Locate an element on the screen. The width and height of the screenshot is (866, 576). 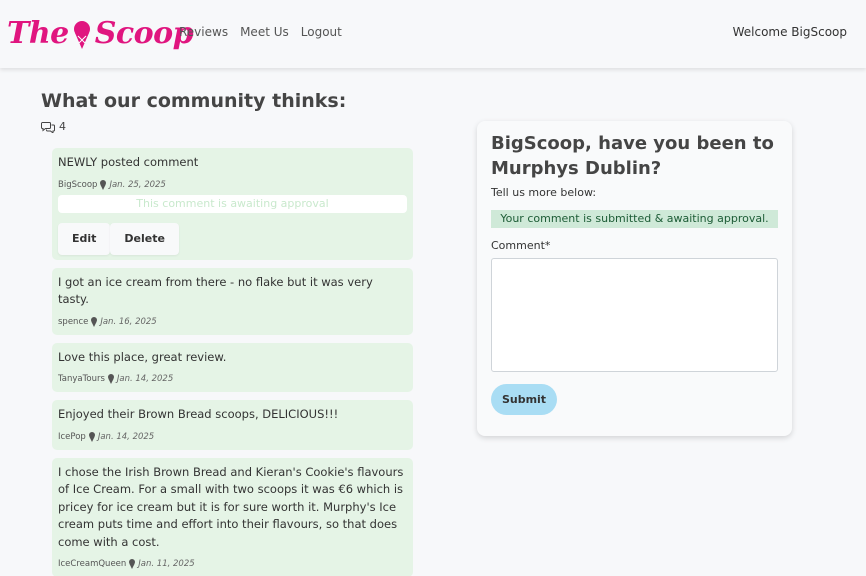
comment-label: Comment* is located at coordinates (521, 245).